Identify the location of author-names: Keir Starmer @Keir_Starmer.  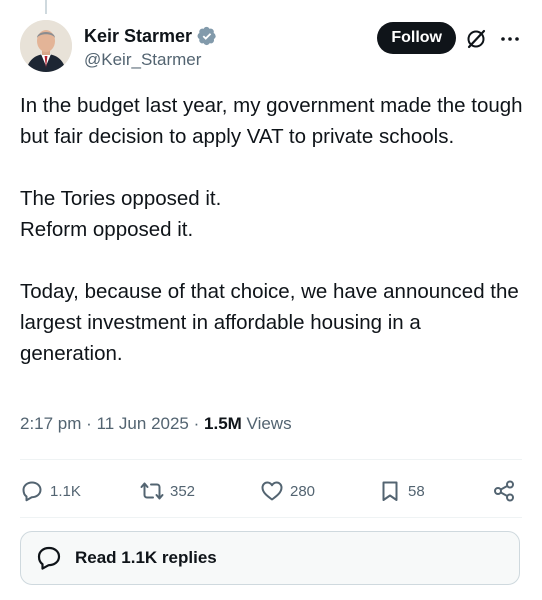
(150, 47).